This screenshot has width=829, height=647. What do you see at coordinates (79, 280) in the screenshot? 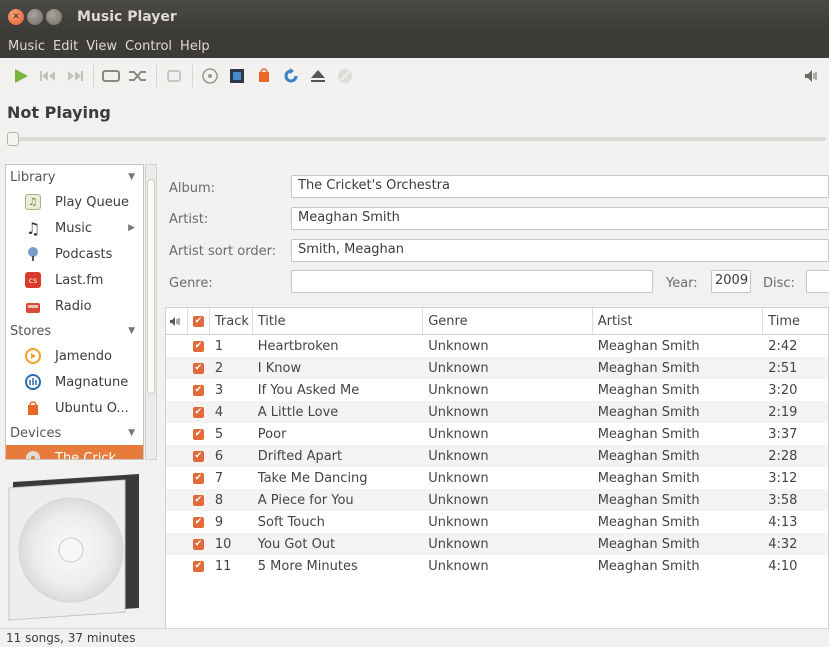
I see `sidebar-item-label: Last.fm` at bounding box center [79, 280].